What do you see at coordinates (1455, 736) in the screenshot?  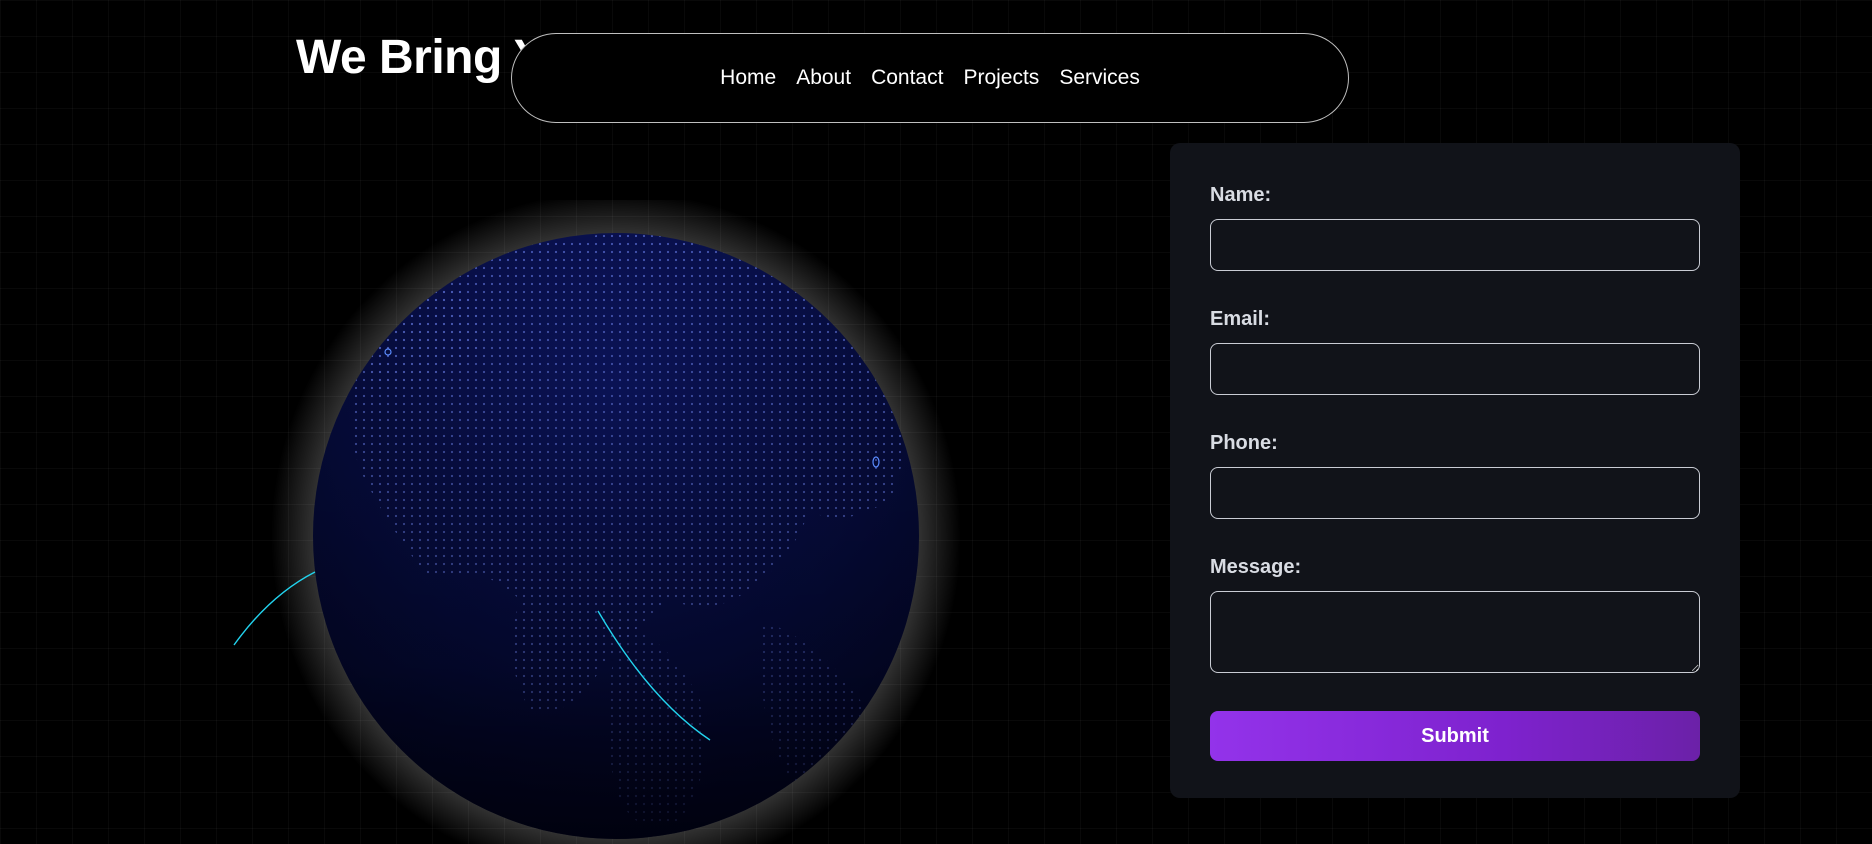 I see `submit-button: Submit` at bounding box center [1455, 736].